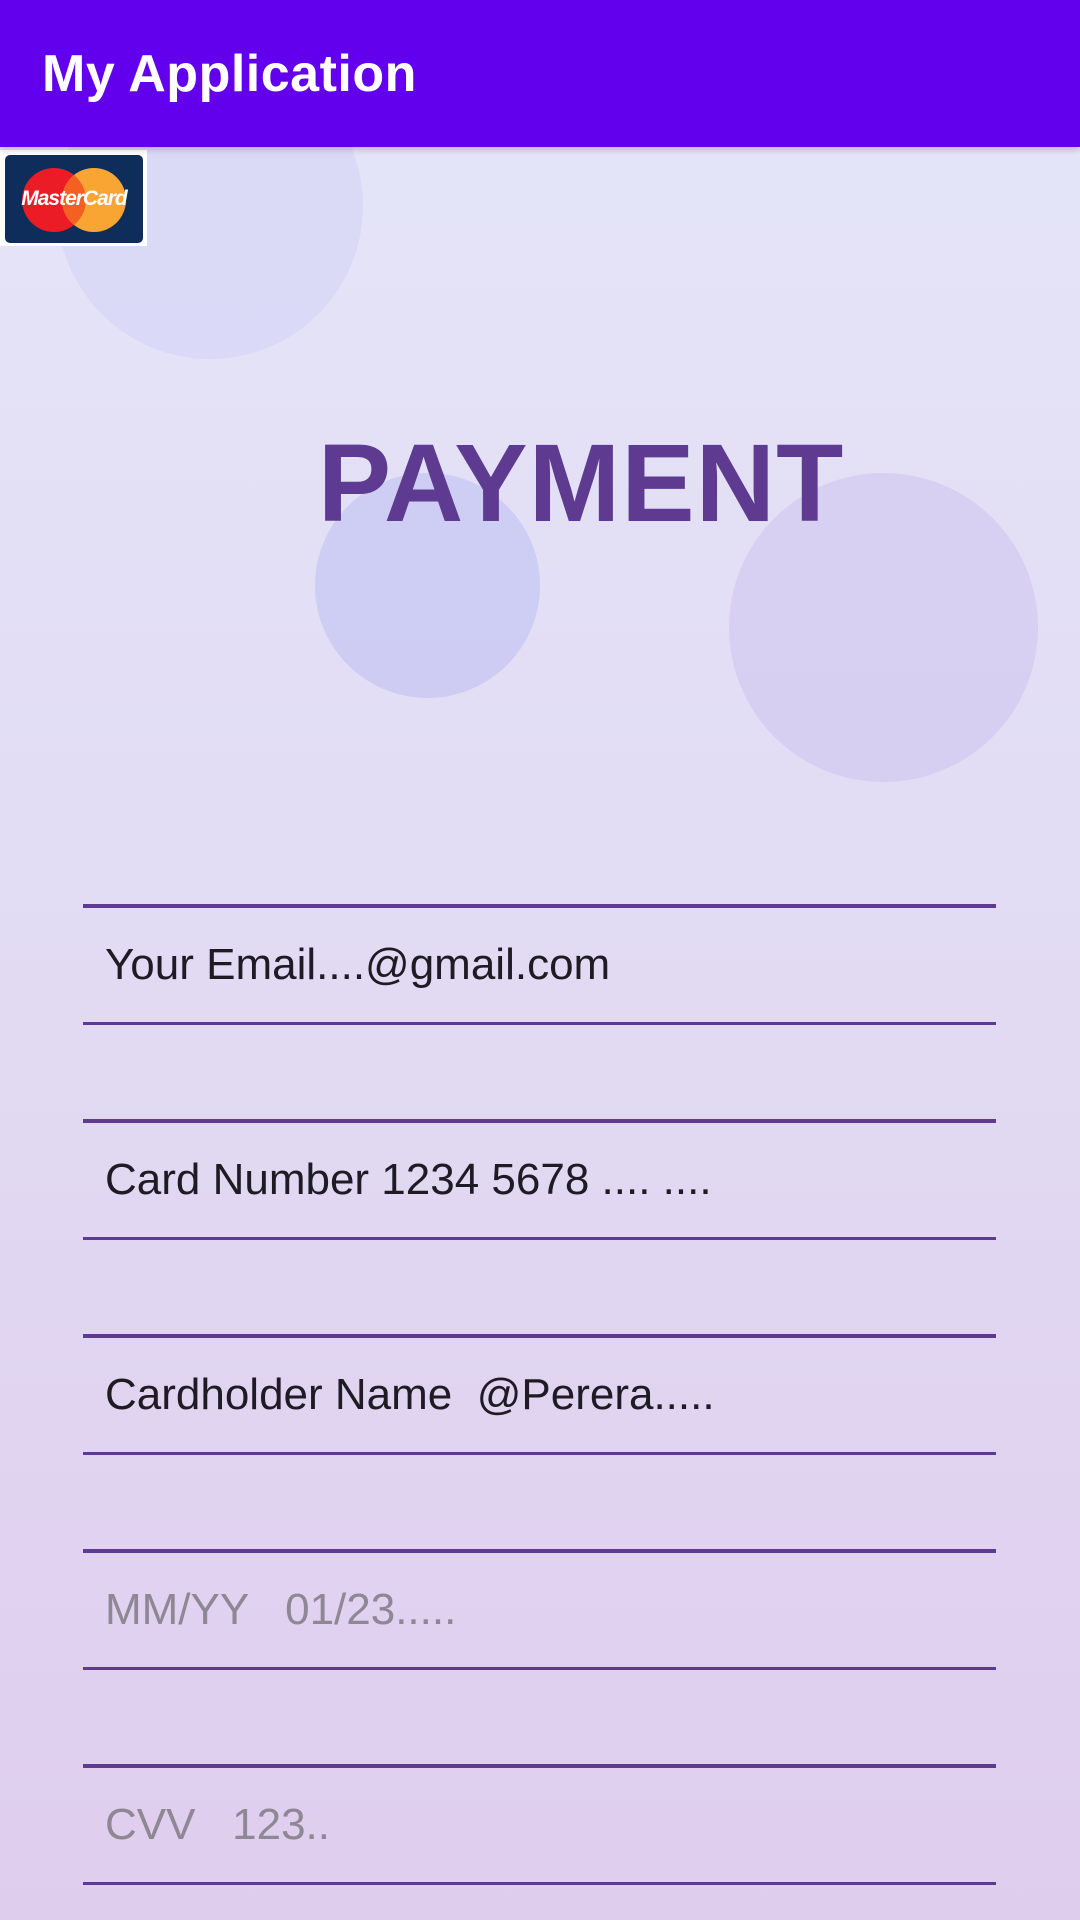  I want to click on app-title: My Application, so click(229, 74).